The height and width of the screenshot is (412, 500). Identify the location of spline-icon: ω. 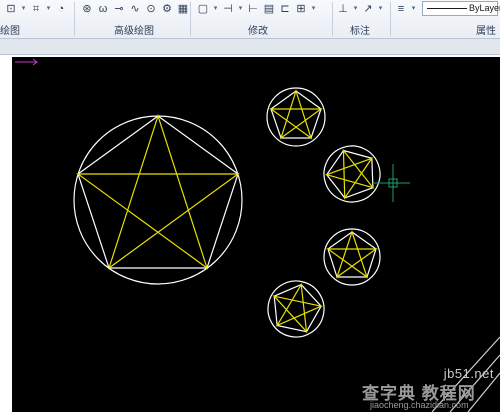
(103, 9).